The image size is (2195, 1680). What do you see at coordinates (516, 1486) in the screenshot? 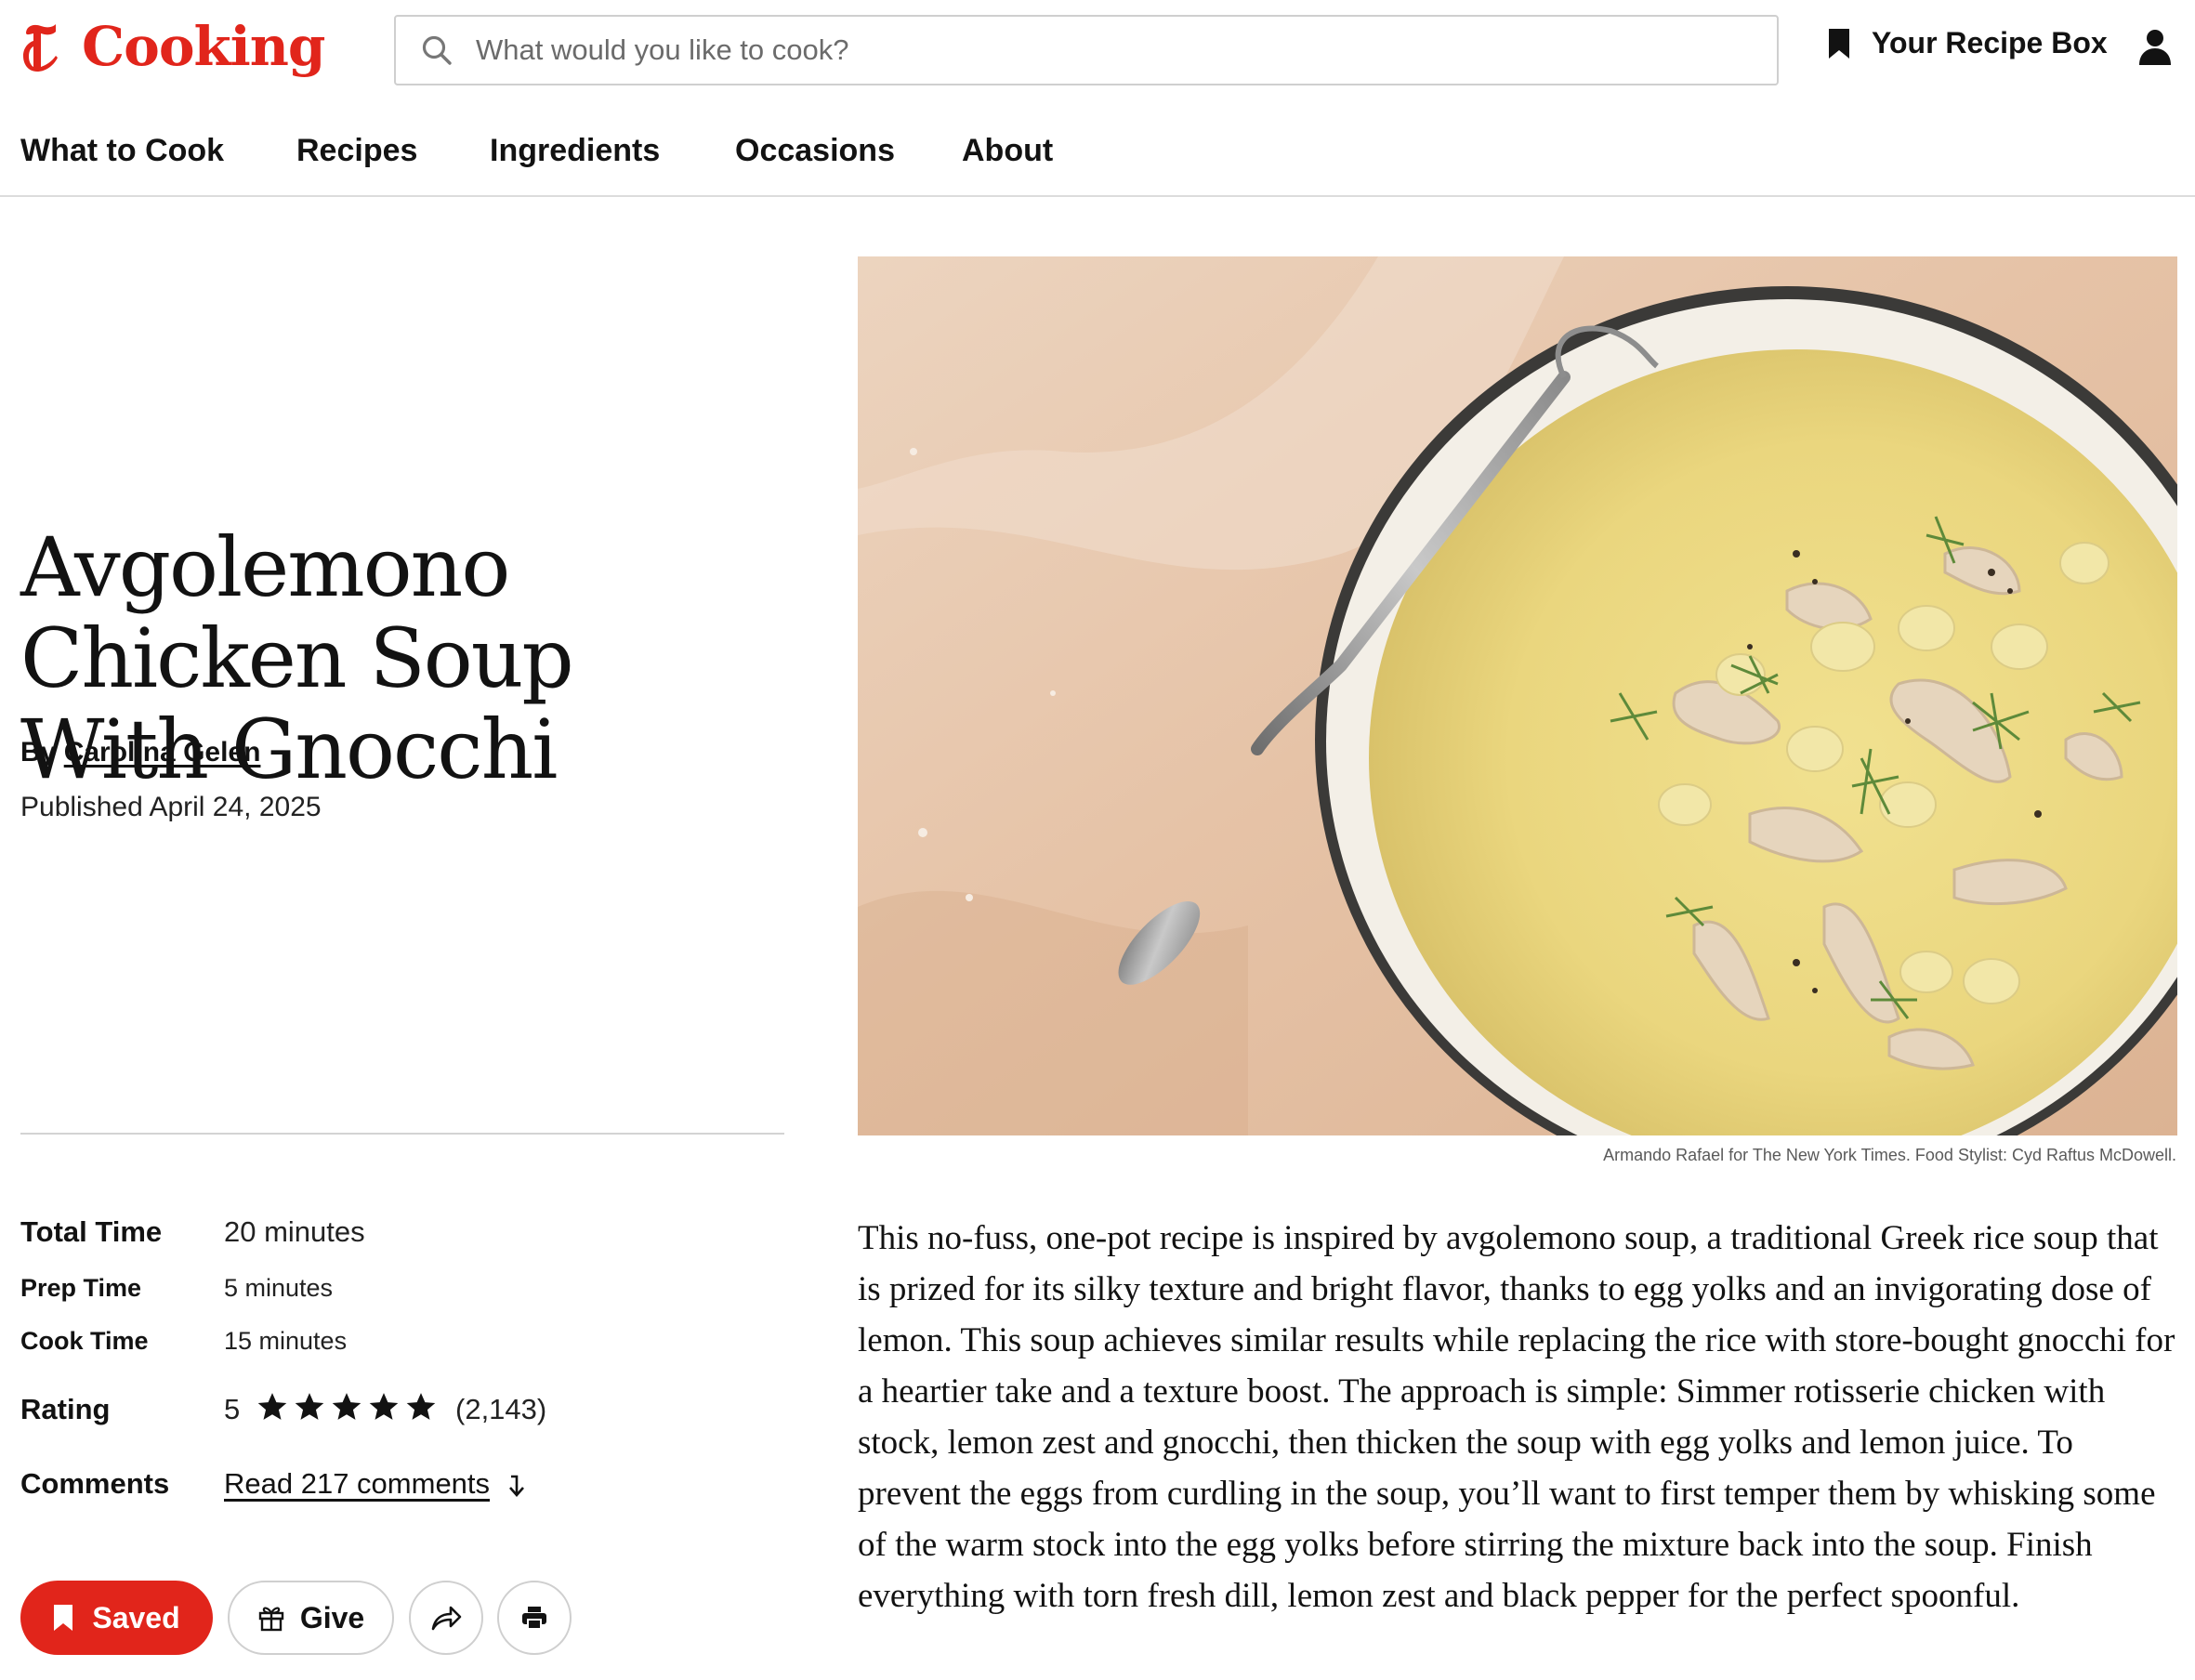
I see `arrow-down-icon` at bounding box center [516, 1486].